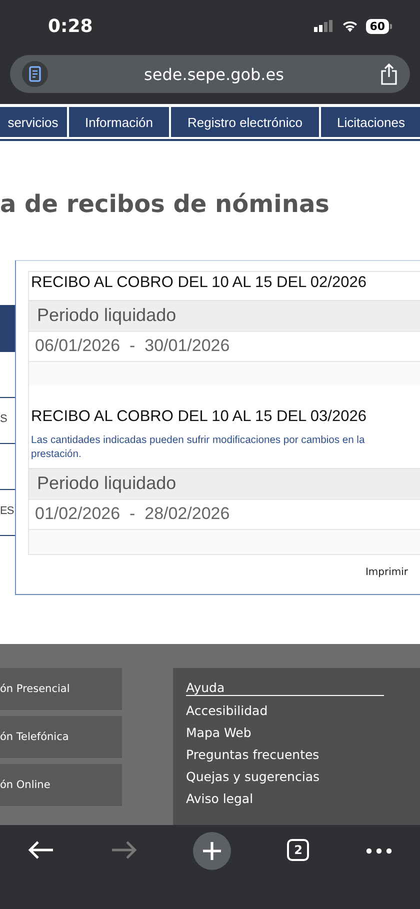 The height and width of the screenshot is (909, 420). Describe the element at coordinates (285, 688) in the screenshot. I see `help-heading: Ayuda` at that location.